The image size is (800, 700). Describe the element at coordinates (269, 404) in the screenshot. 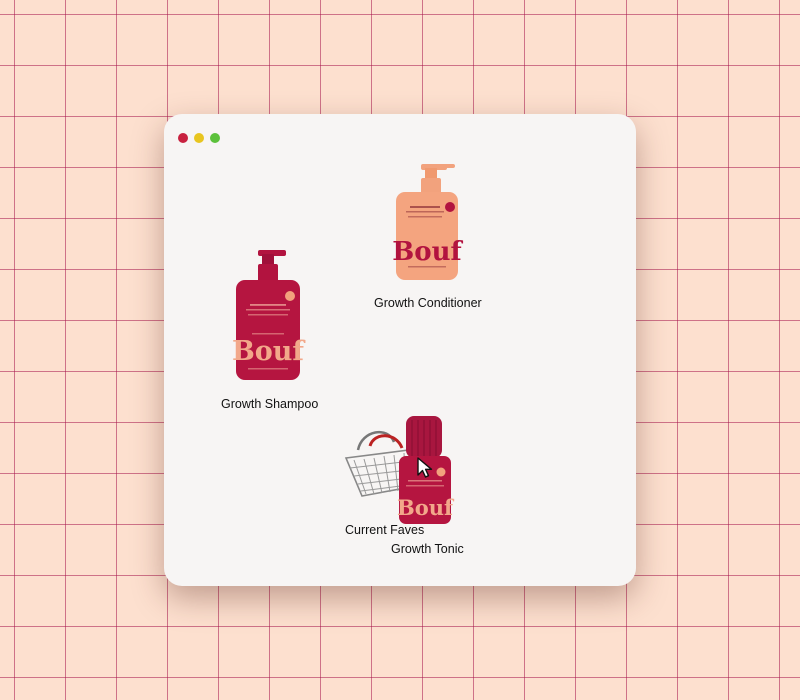

I see `desktop-item-label: Growth Shampoo` at that location.